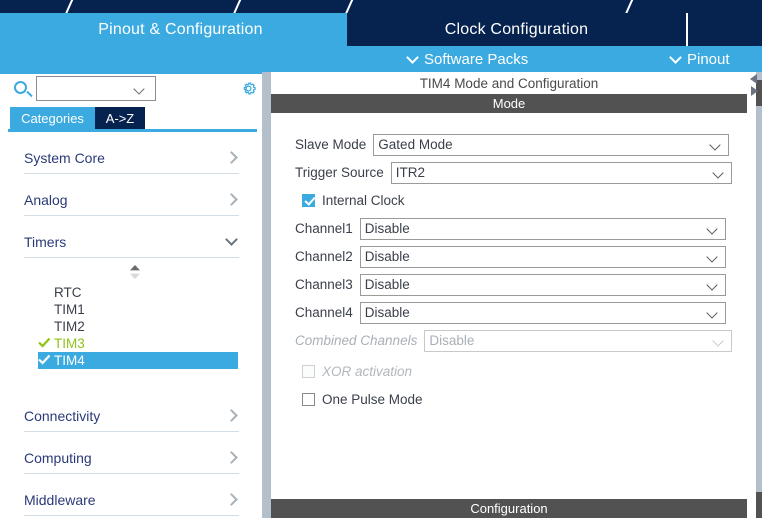 Image resolution: width=762 pixels, height=518 pixels. Describe the element at coordinates (69, 343) in the screenshot. I see `list-item-label: TIM3` at that location.